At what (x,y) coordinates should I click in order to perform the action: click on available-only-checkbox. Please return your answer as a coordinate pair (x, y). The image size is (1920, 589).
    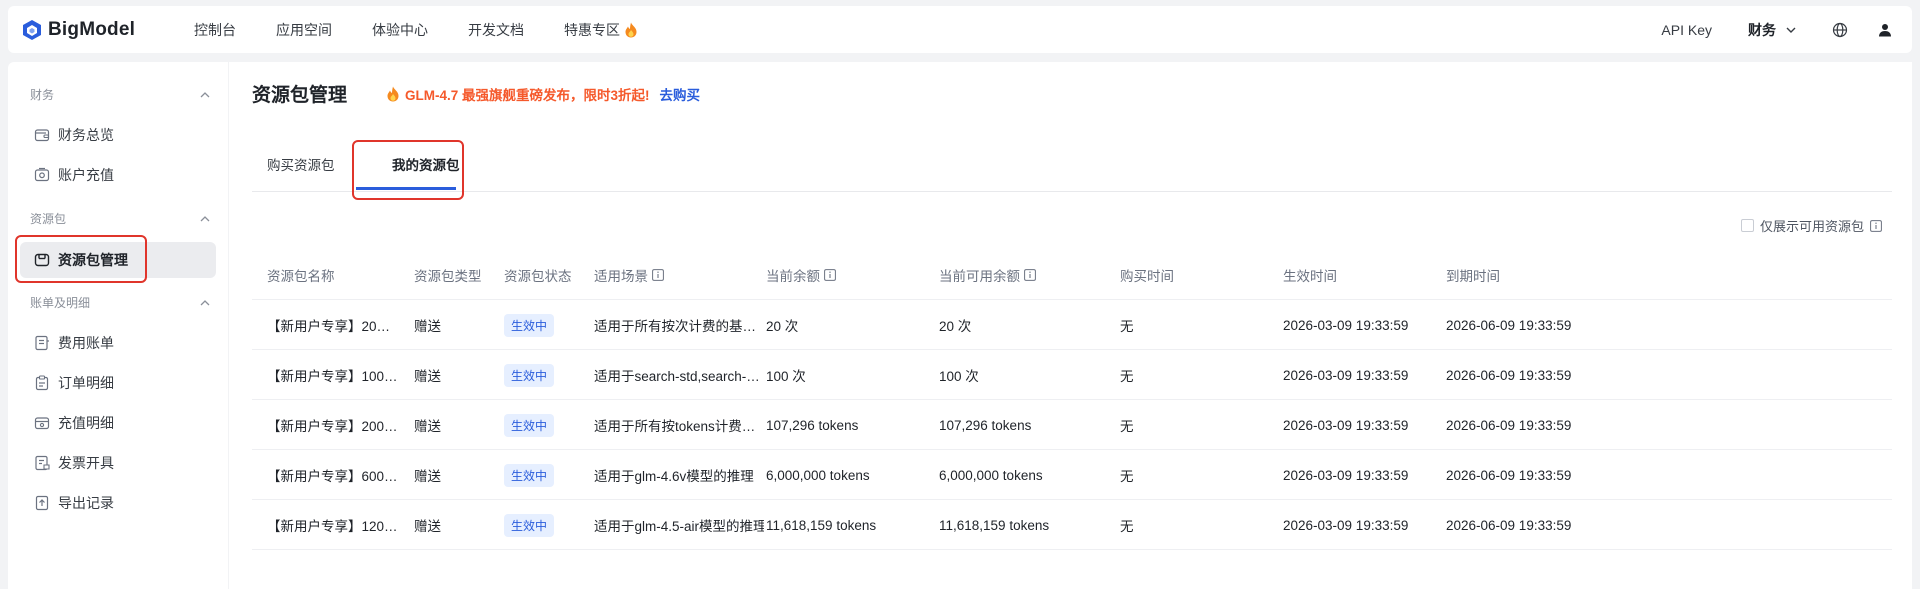
    Looking at the image, I should click on (1747, 225).